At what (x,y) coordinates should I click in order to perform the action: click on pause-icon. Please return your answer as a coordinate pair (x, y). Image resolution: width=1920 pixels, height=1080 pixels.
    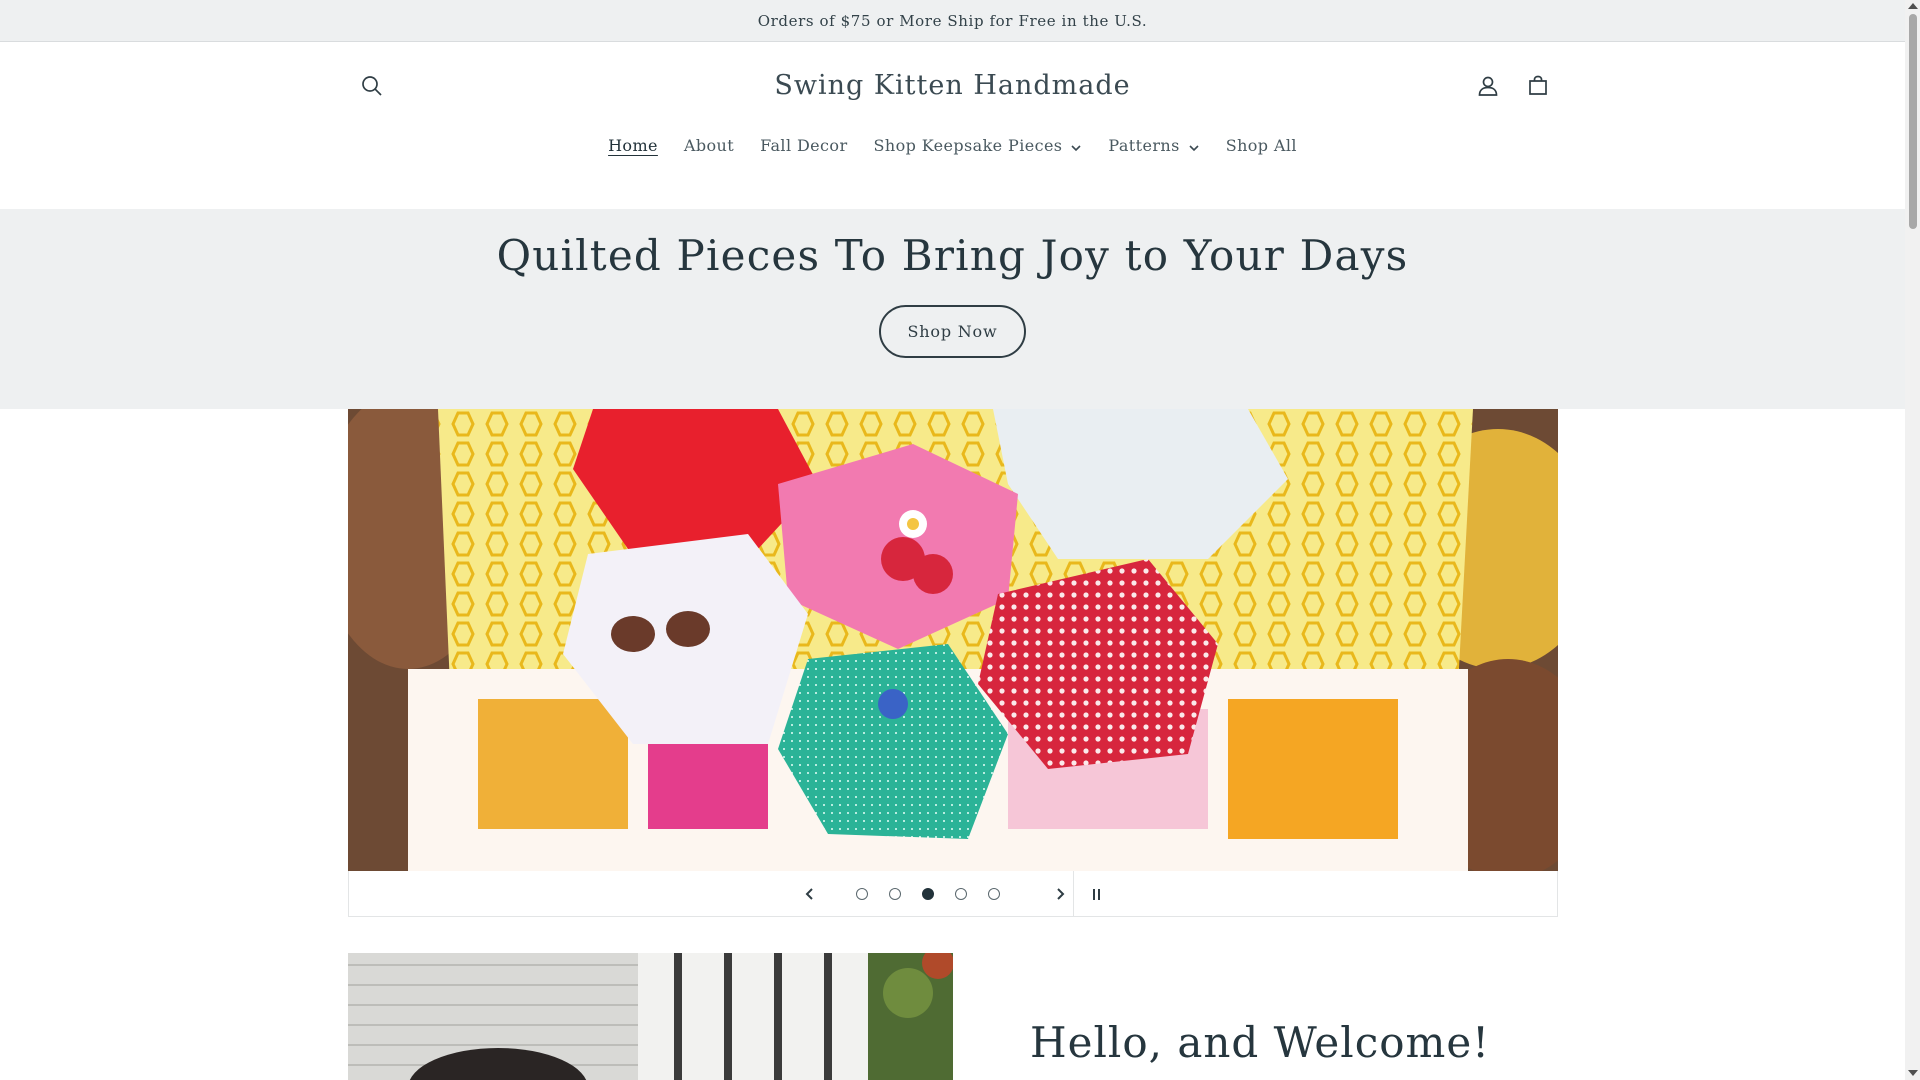
    Looking at the image, I should click on (1093, 894).